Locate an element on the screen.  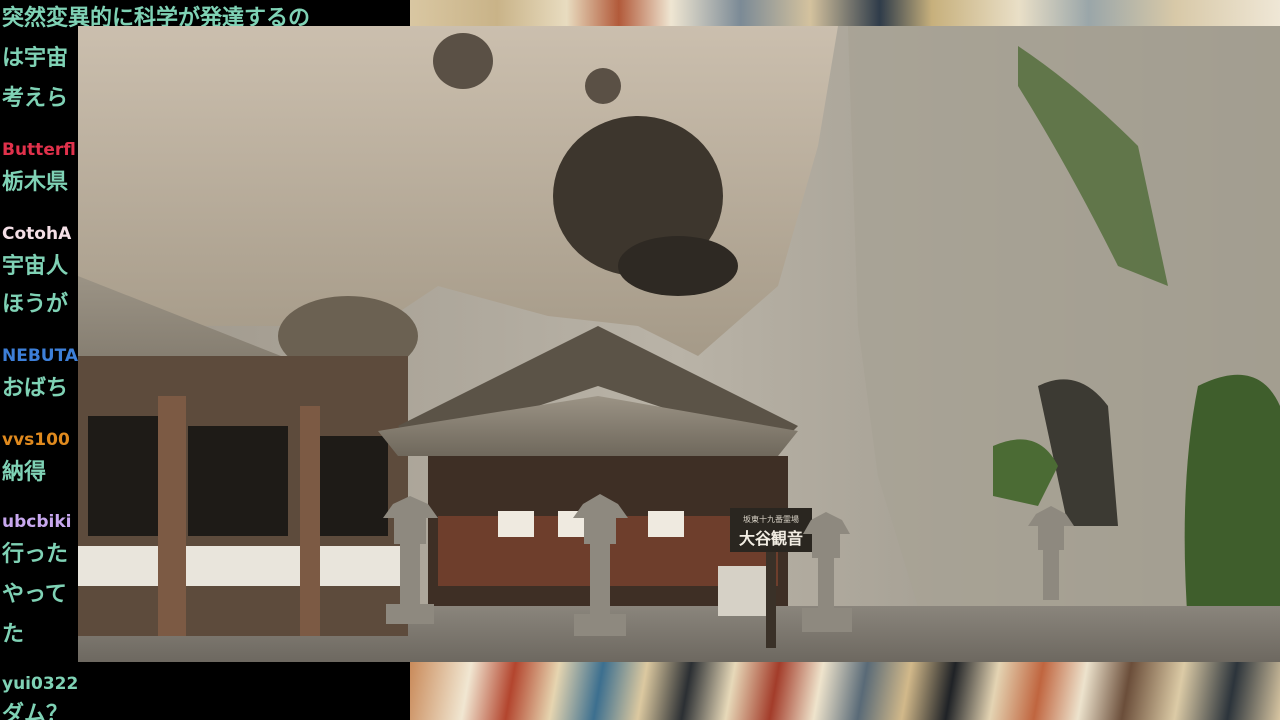
chat-username: yui0322 is located at coordinates (40, 684).